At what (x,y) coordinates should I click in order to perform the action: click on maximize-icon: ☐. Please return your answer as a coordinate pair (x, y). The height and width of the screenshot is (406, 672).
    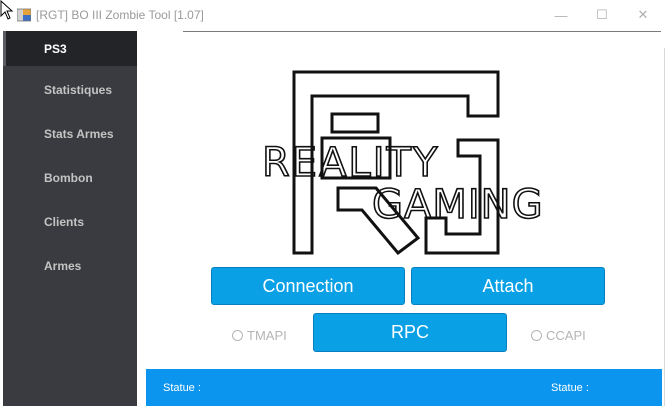
    Looking at the image, I should click on (602, 14).